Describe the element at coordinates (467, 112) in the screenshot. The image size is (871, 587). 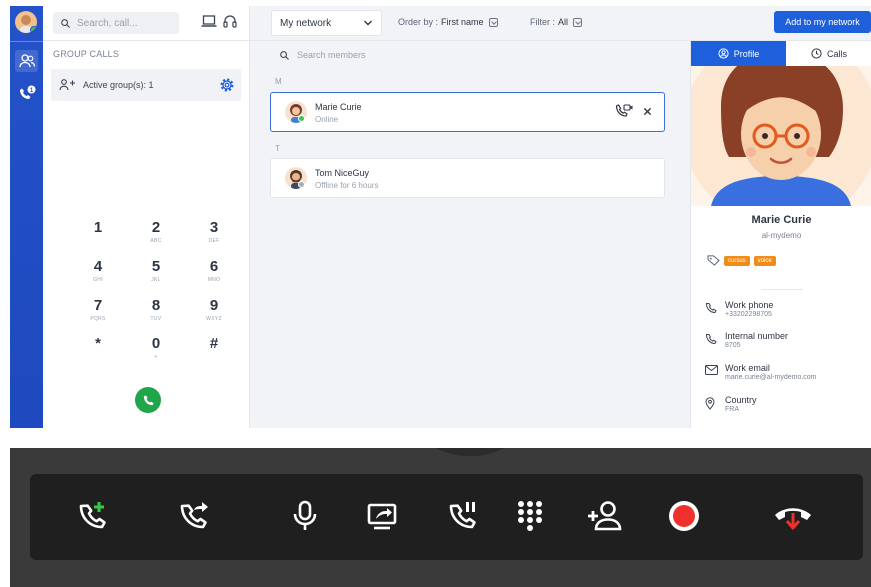
I see `member-card-marie-curie: Marie Curie Online` at that location.